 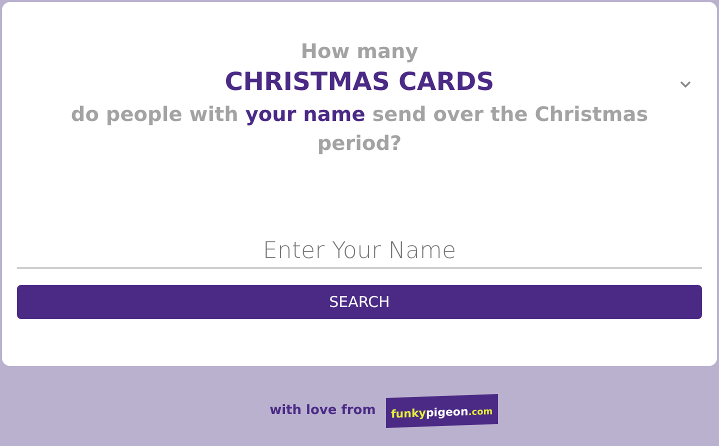 I want to click on footer-text: with love from, so click(x=323, y=411).